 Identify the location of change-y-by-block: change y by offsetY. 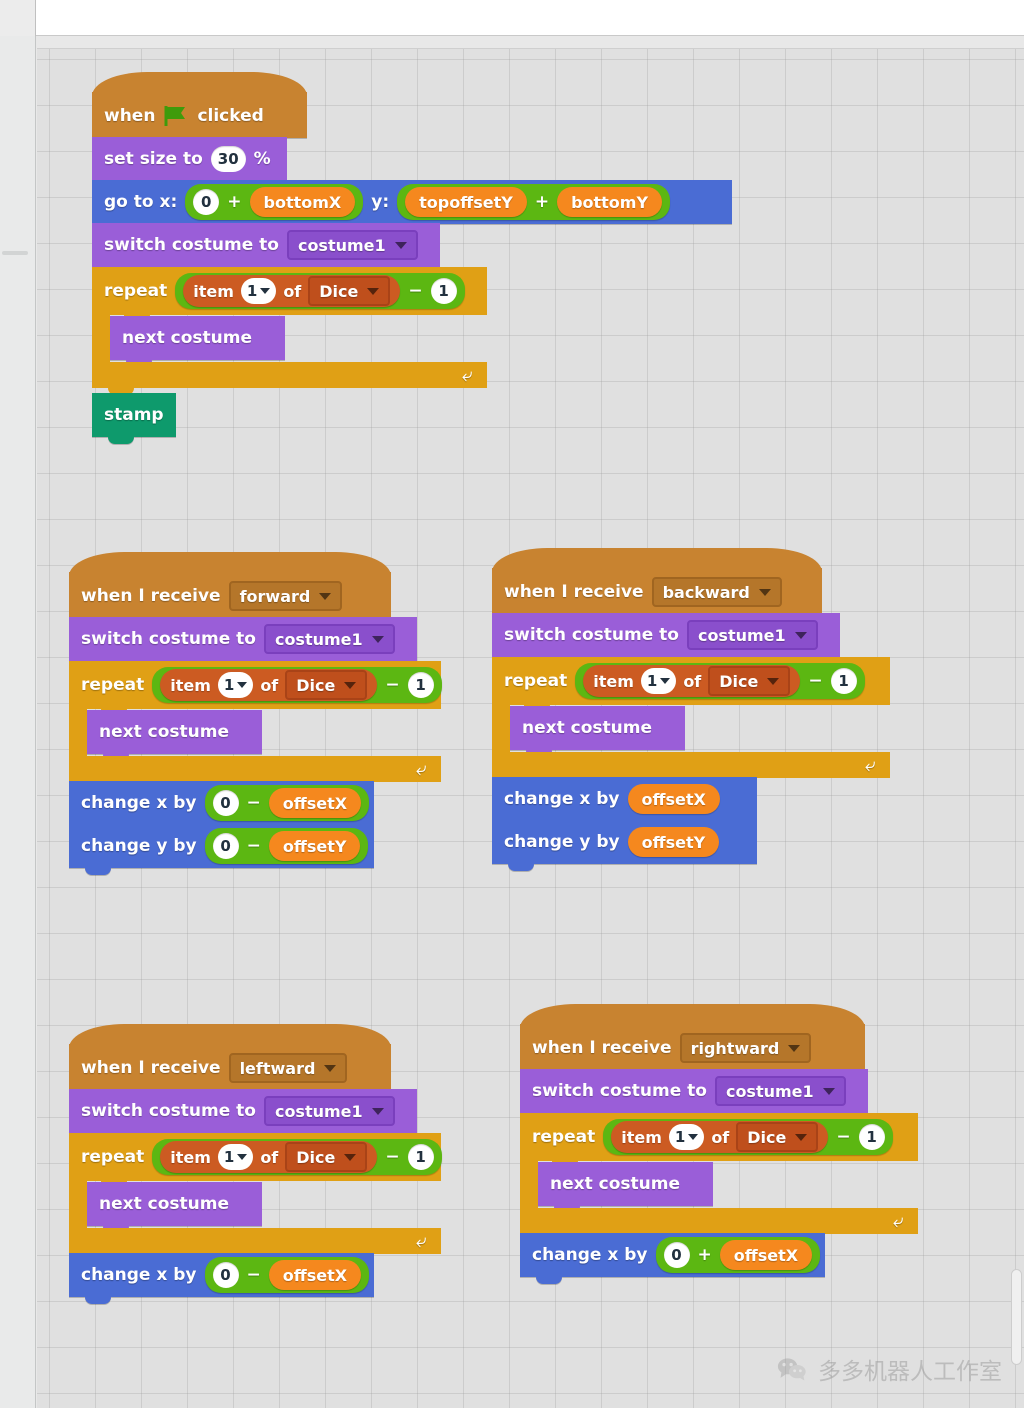
(624, 845).